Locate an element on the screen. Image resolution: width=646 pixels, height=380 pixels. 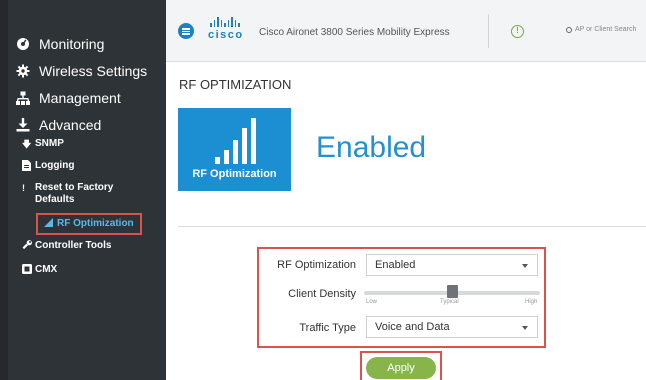
menu-toggle-button is located at coordinates (186, 31).